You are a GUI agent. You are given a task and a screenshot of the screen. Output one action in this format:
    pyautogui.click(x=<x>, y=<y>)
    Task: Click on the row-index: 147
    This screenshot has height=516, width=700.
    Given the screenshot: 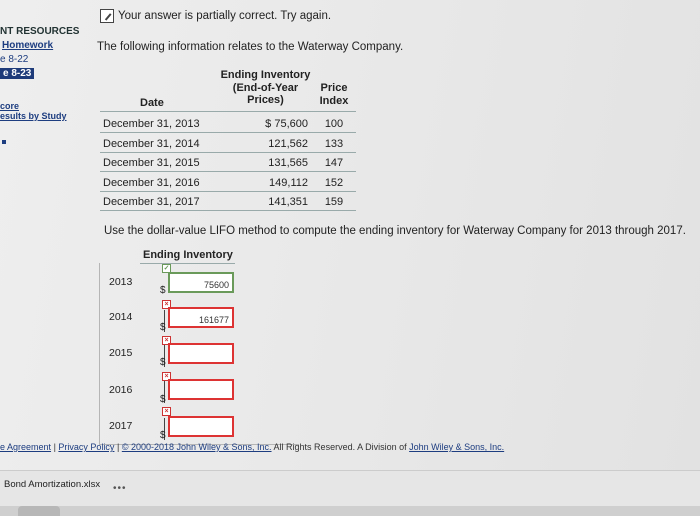 What is the action you would take?
    pyautogui.click(x=334, y=163)
    